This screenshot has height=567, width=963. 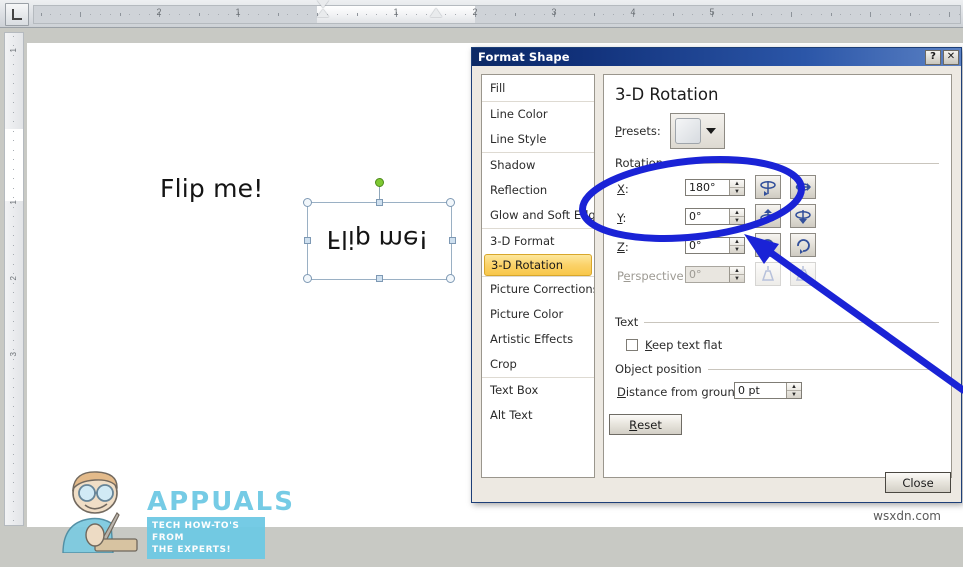 I want to click on dialog-titlebar: Format Shape ? ✕, so click(x=716, y=57).